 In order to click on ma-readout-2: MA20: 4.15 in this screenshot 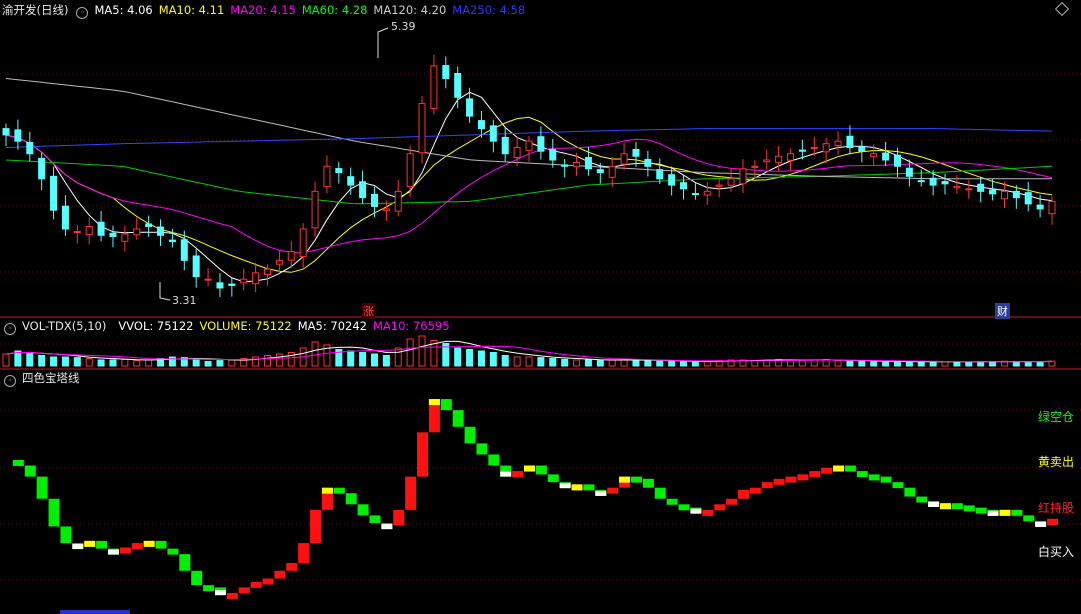, I will do `click(263, 10)`.